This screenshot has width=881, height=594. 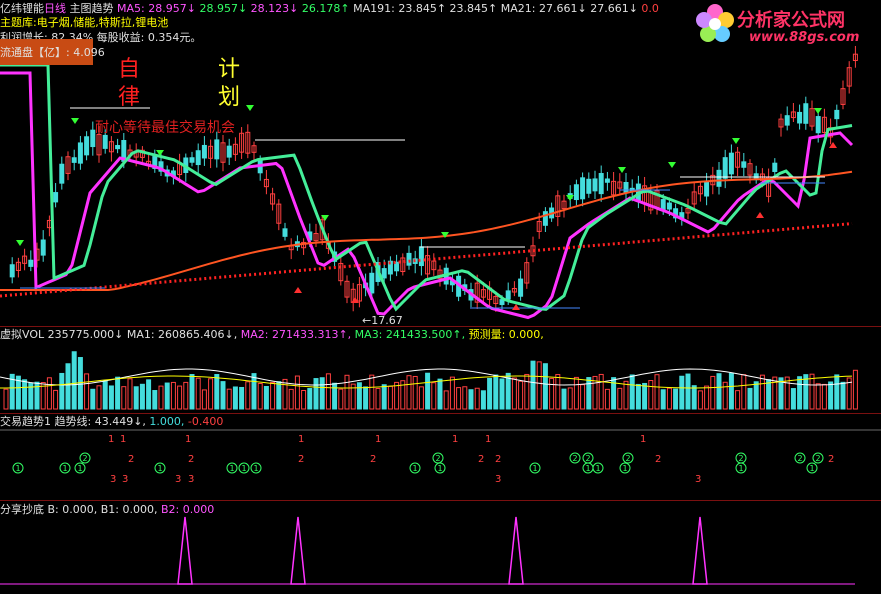 I want to click on ma5-value-3: 28.123↓, so click(x=274, y=8).